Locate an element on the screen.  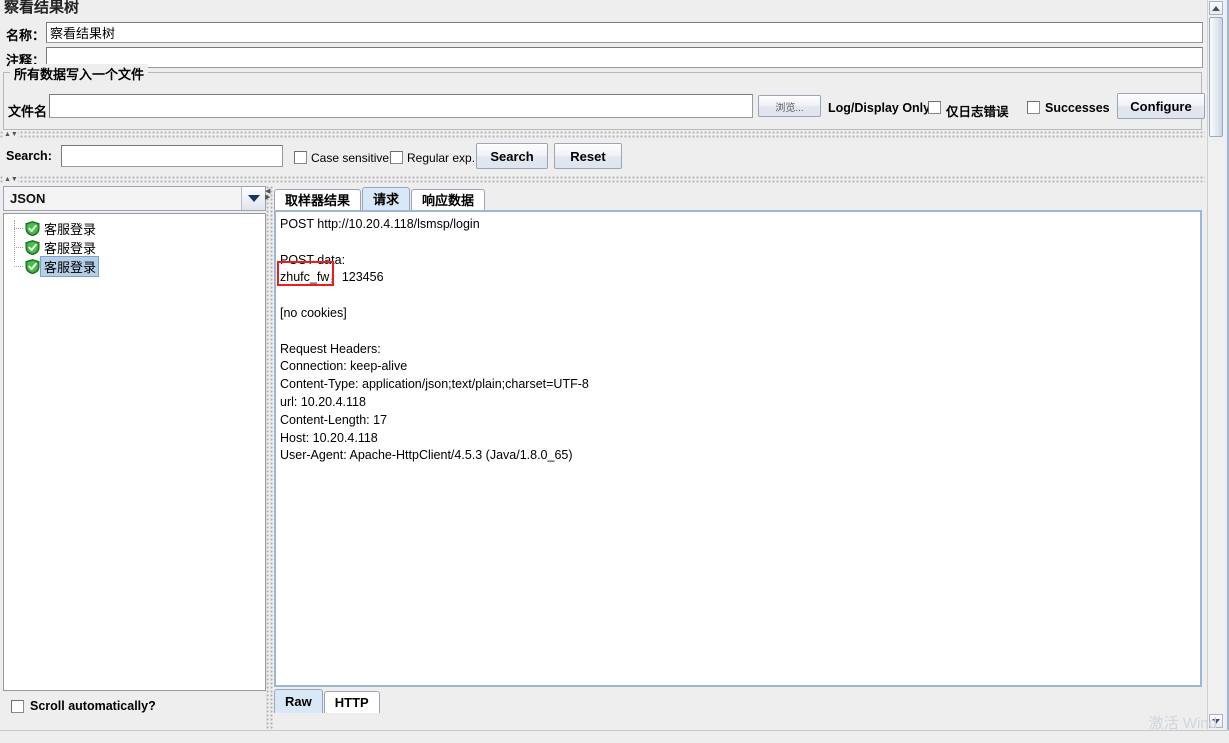
vertical-splitter: ◀ ▶ is located at coordinates (269, 458).